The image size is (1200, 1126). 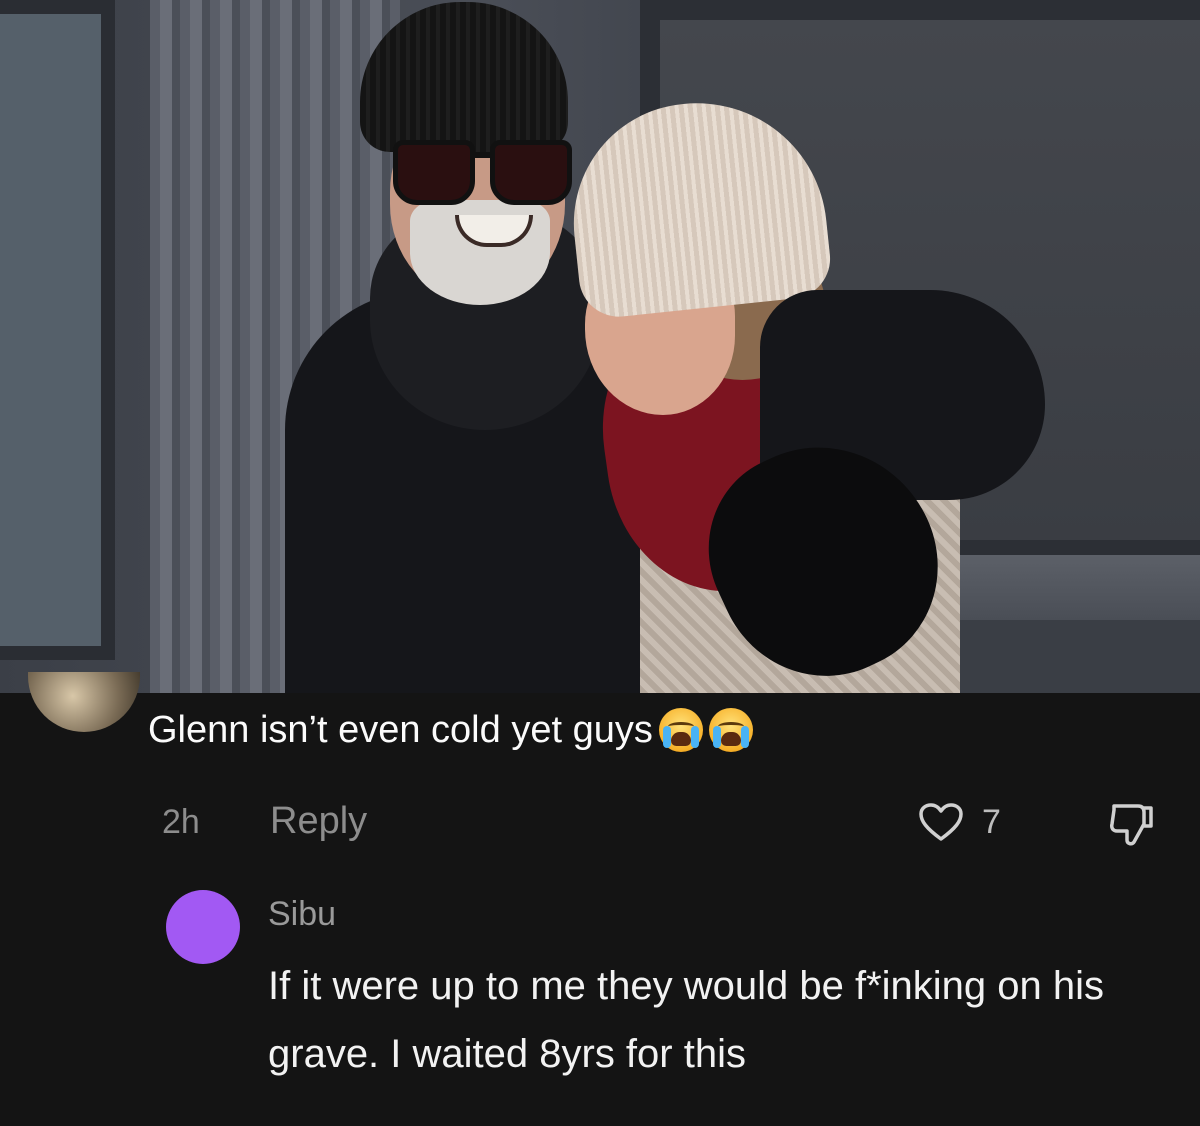 I want to click on thumbs-down-icon, so click(x=1132, y=824).